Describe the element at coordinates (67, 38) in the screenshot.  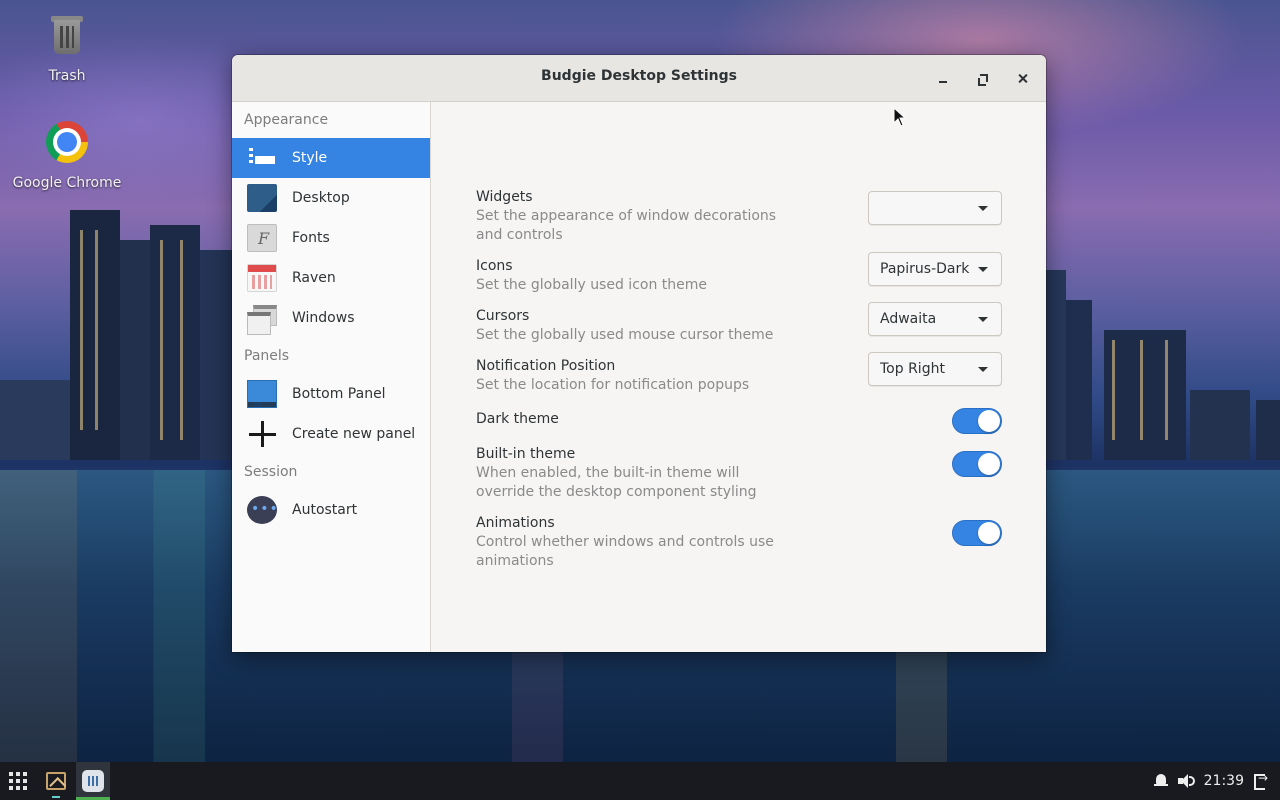
I see `trash-icon` at that location.